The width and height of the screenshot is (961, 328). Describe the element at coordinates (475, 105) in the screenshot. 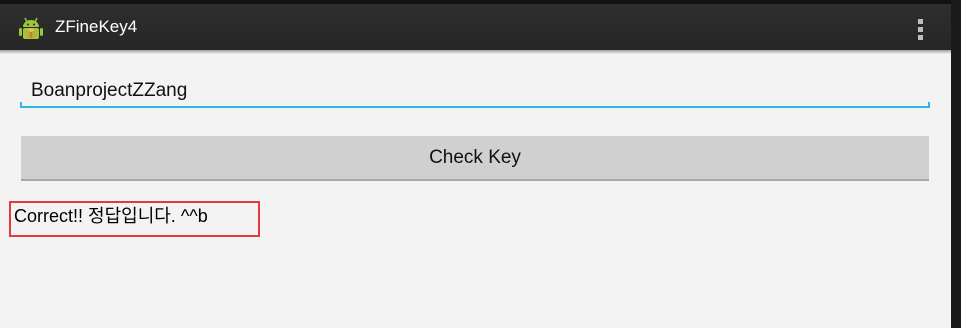

I see `input-underline` at that location.